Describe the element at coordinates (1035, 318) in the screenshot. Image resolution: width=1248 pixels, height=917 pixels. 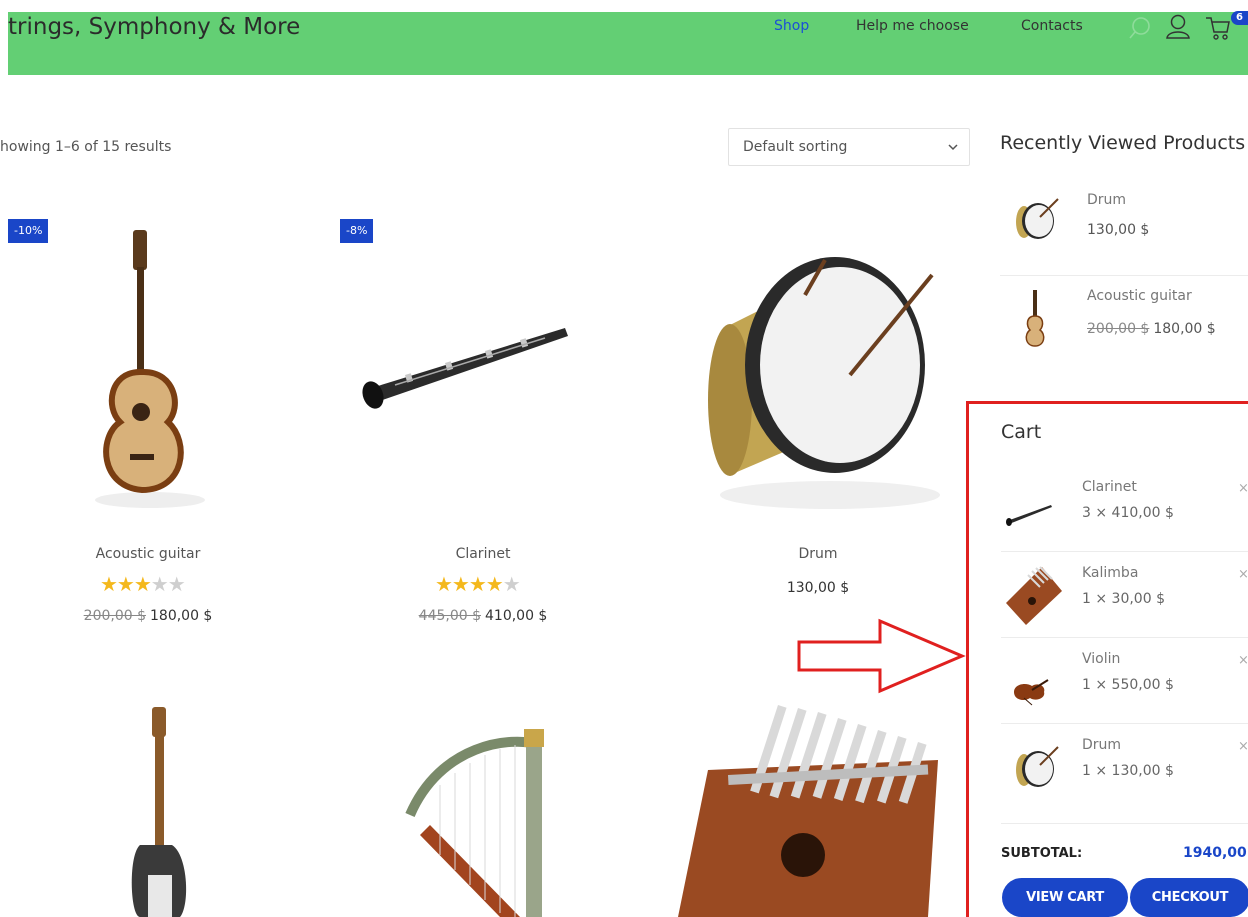
I see `acoustic-guitar-thumbnail` at that location.